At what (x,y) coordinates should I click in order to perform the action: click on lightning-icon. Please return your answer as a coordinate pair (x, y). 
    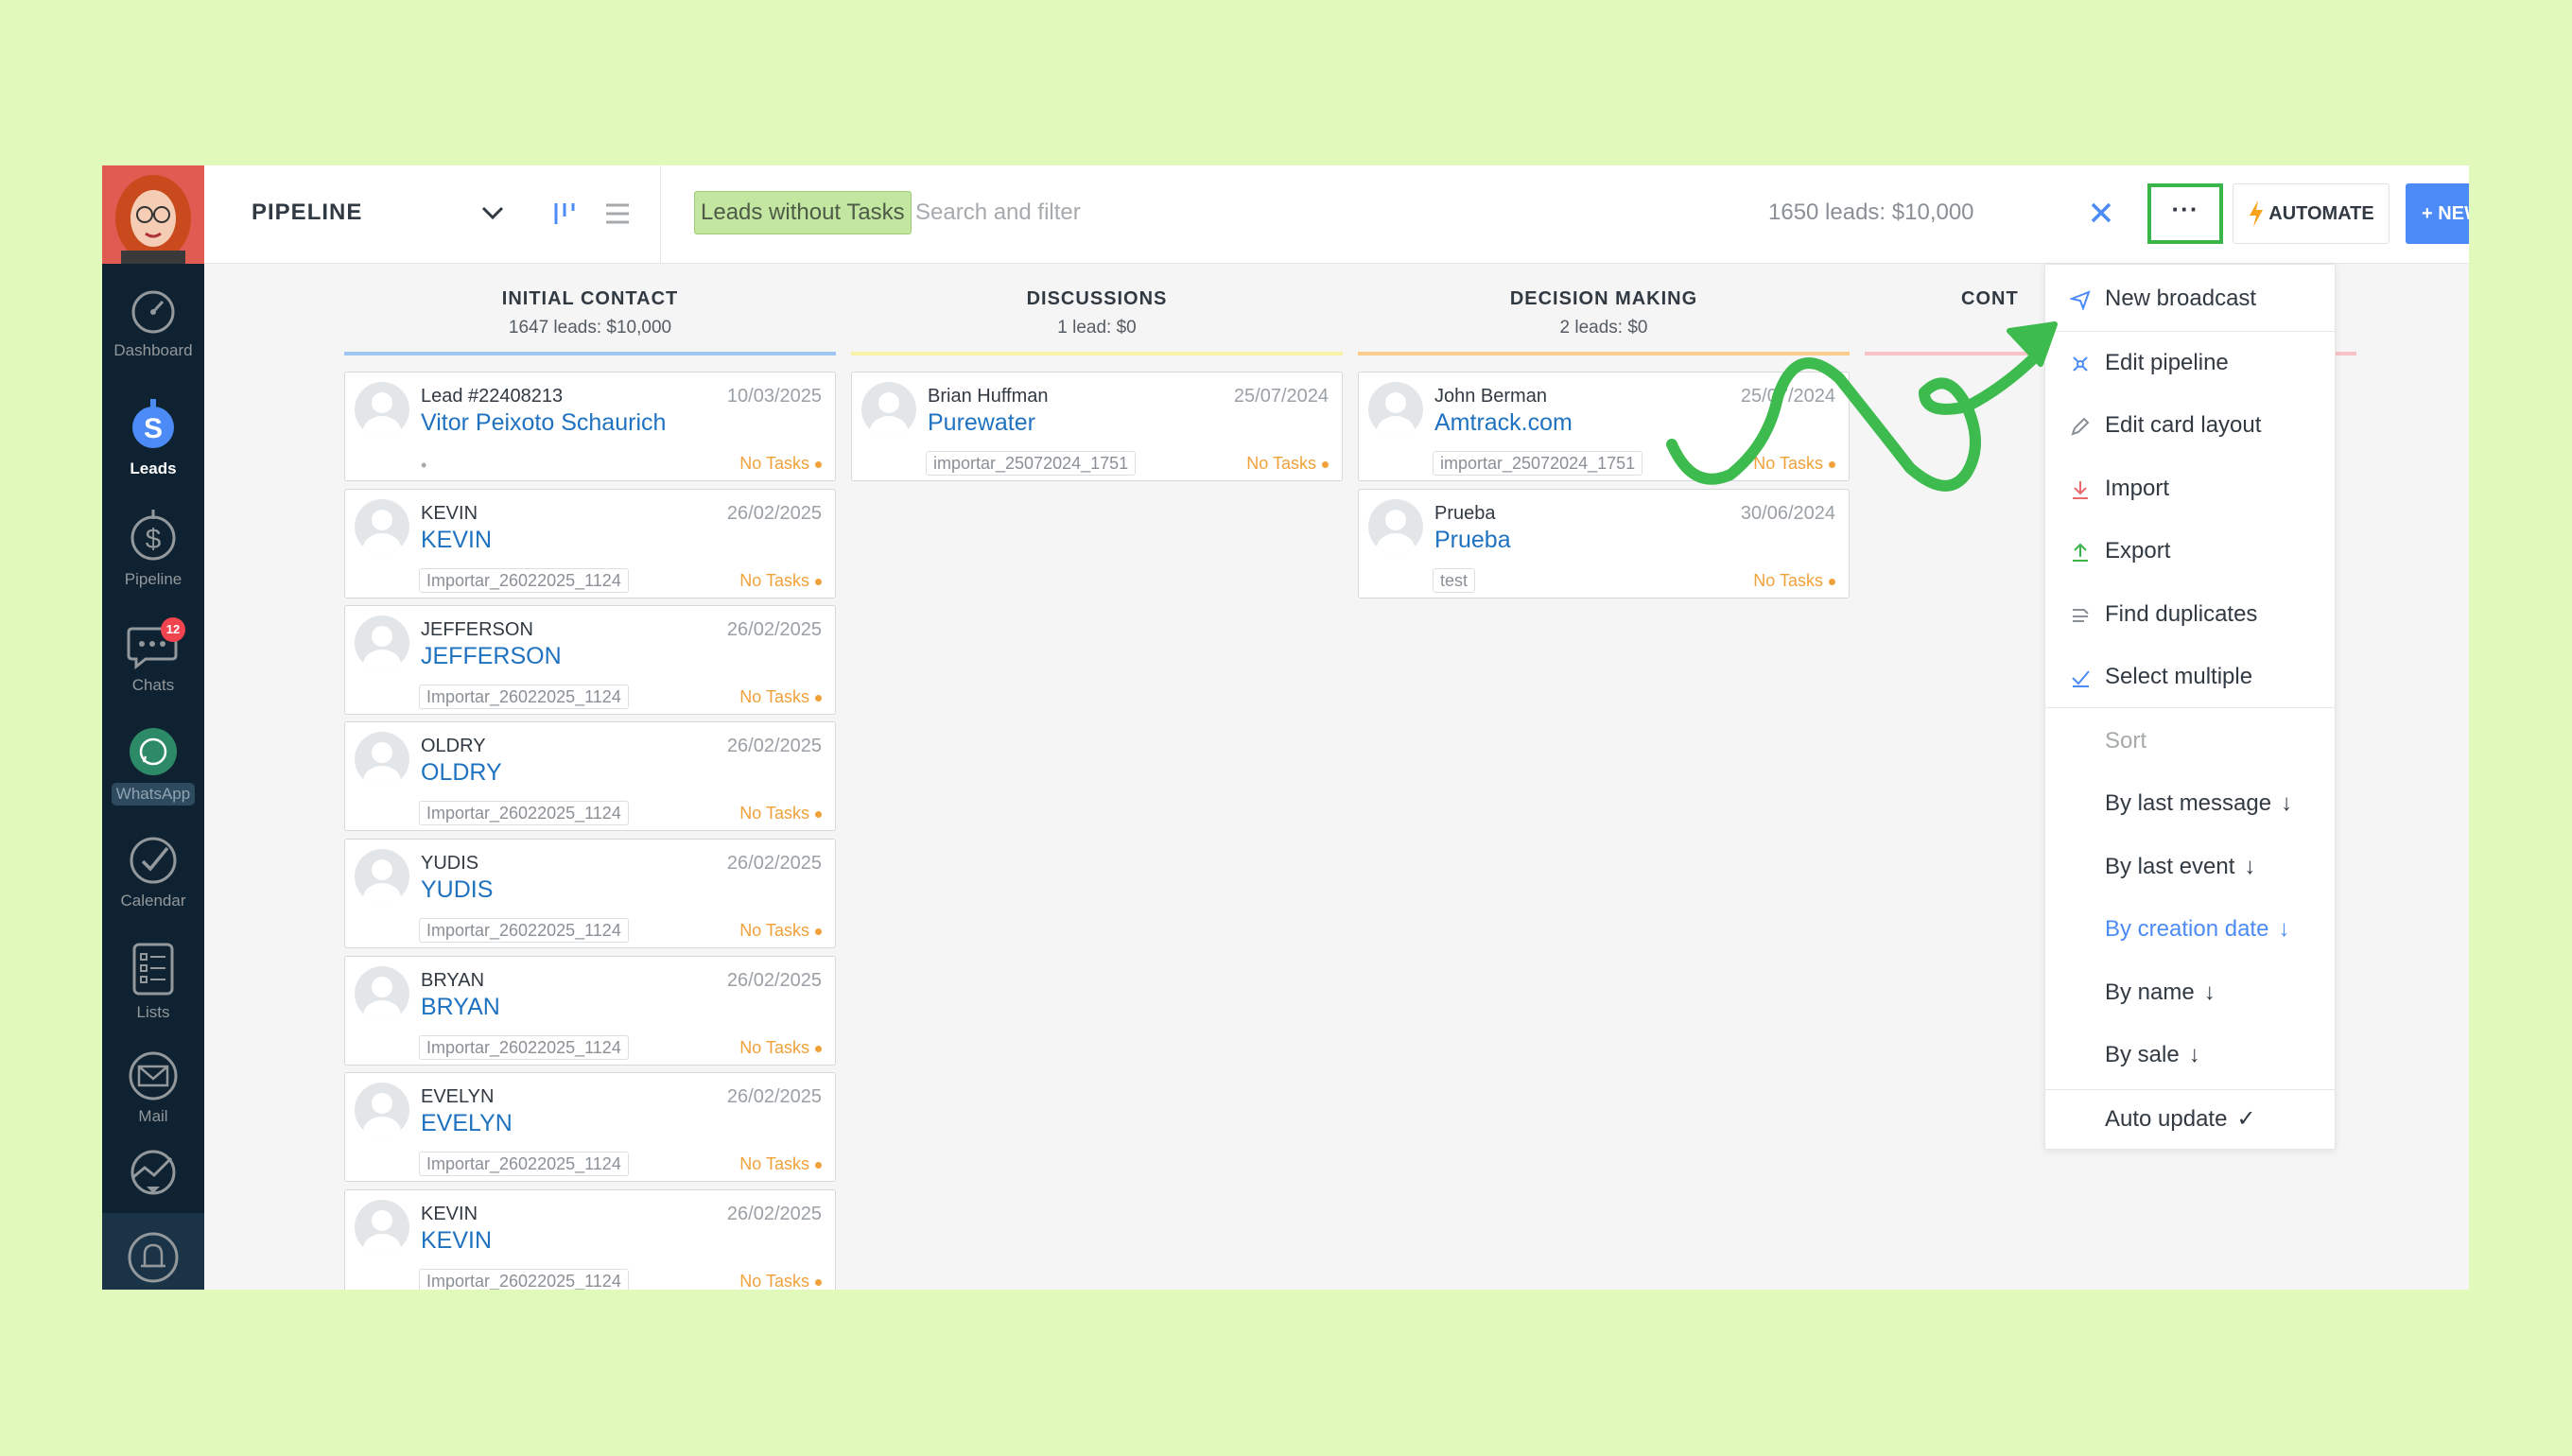
    Looking at the image, I should click on (2257, 213).